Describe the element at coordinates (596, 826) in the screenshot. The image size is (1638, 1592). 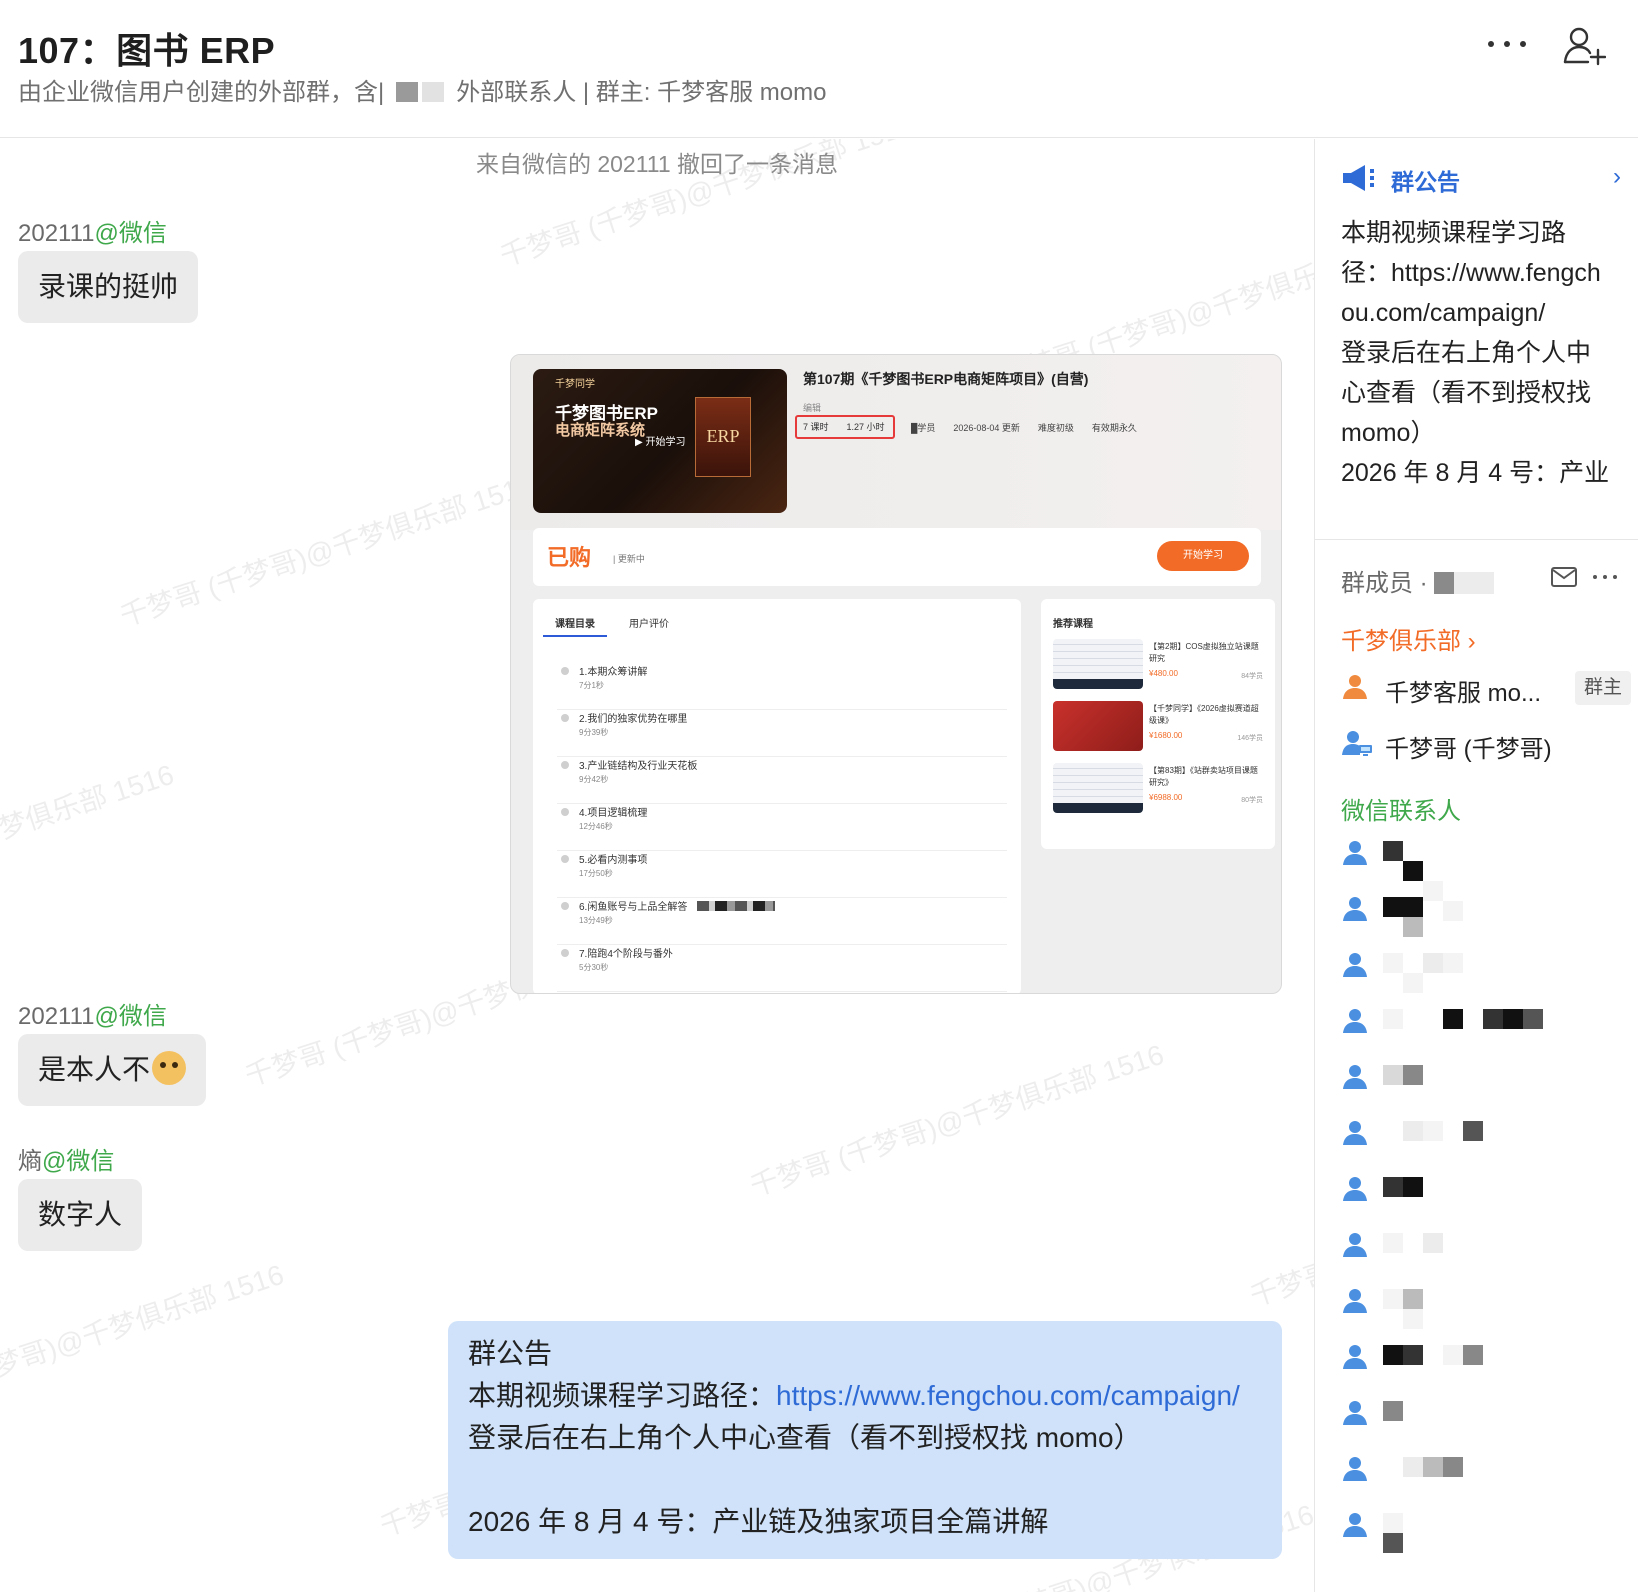
I see `catalog-item-duration: 12分46秒` at that location.